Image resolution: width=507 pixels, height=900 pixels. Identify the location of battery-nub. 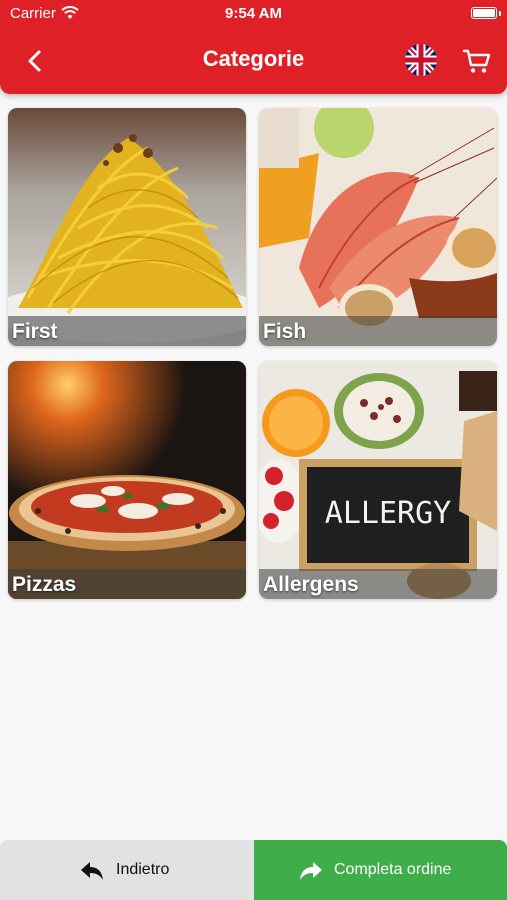
(500, 13).